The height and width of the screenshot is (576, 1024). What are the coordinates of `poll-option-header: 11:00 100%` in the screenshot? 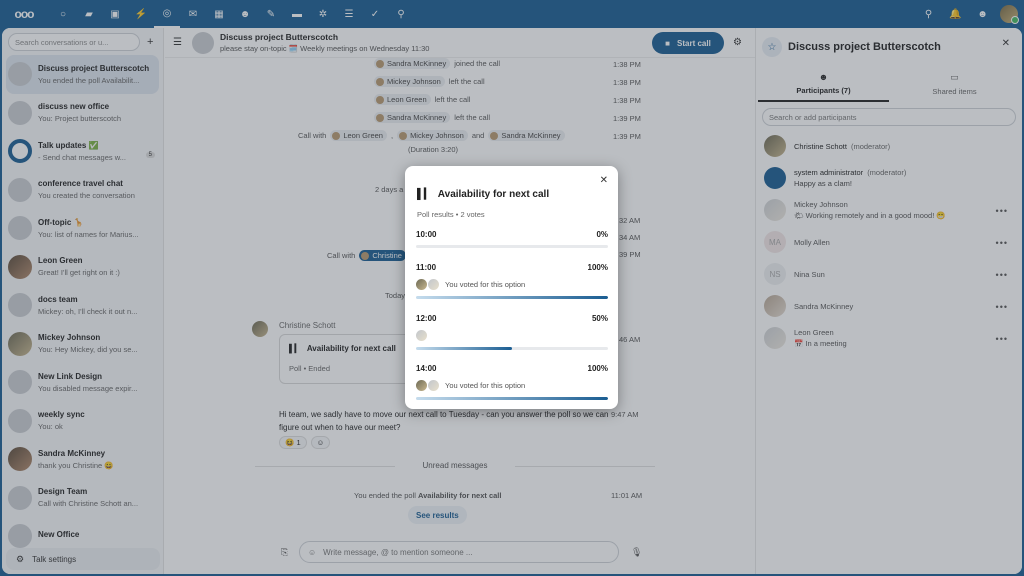 It's located at (512, 267).